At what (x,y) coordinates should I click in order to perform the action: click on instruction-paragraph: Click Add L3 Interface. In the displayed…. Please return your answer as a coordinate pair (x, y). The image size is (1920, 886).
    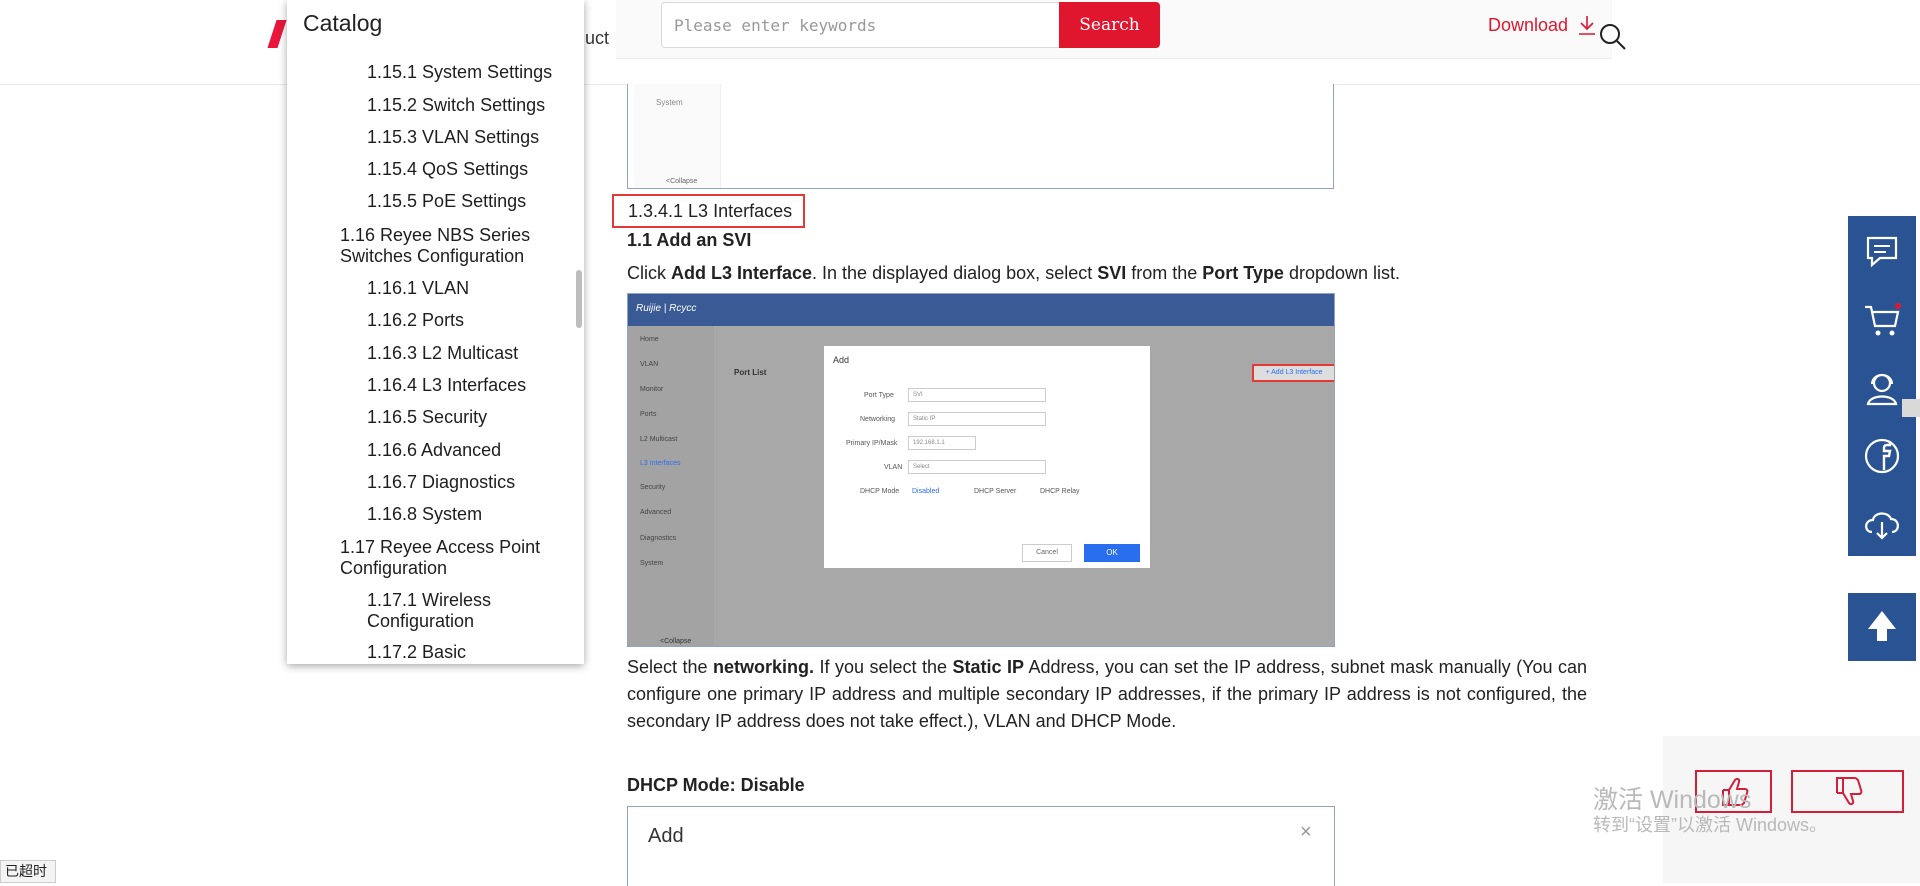
    Looking at the image, I should click on (1014, 273).